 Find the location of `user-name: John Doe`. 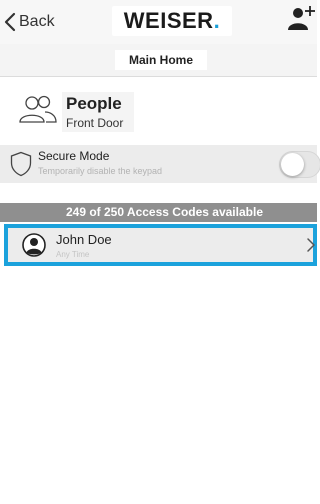

user-name: John Doe is located at coordinates (84, 239).